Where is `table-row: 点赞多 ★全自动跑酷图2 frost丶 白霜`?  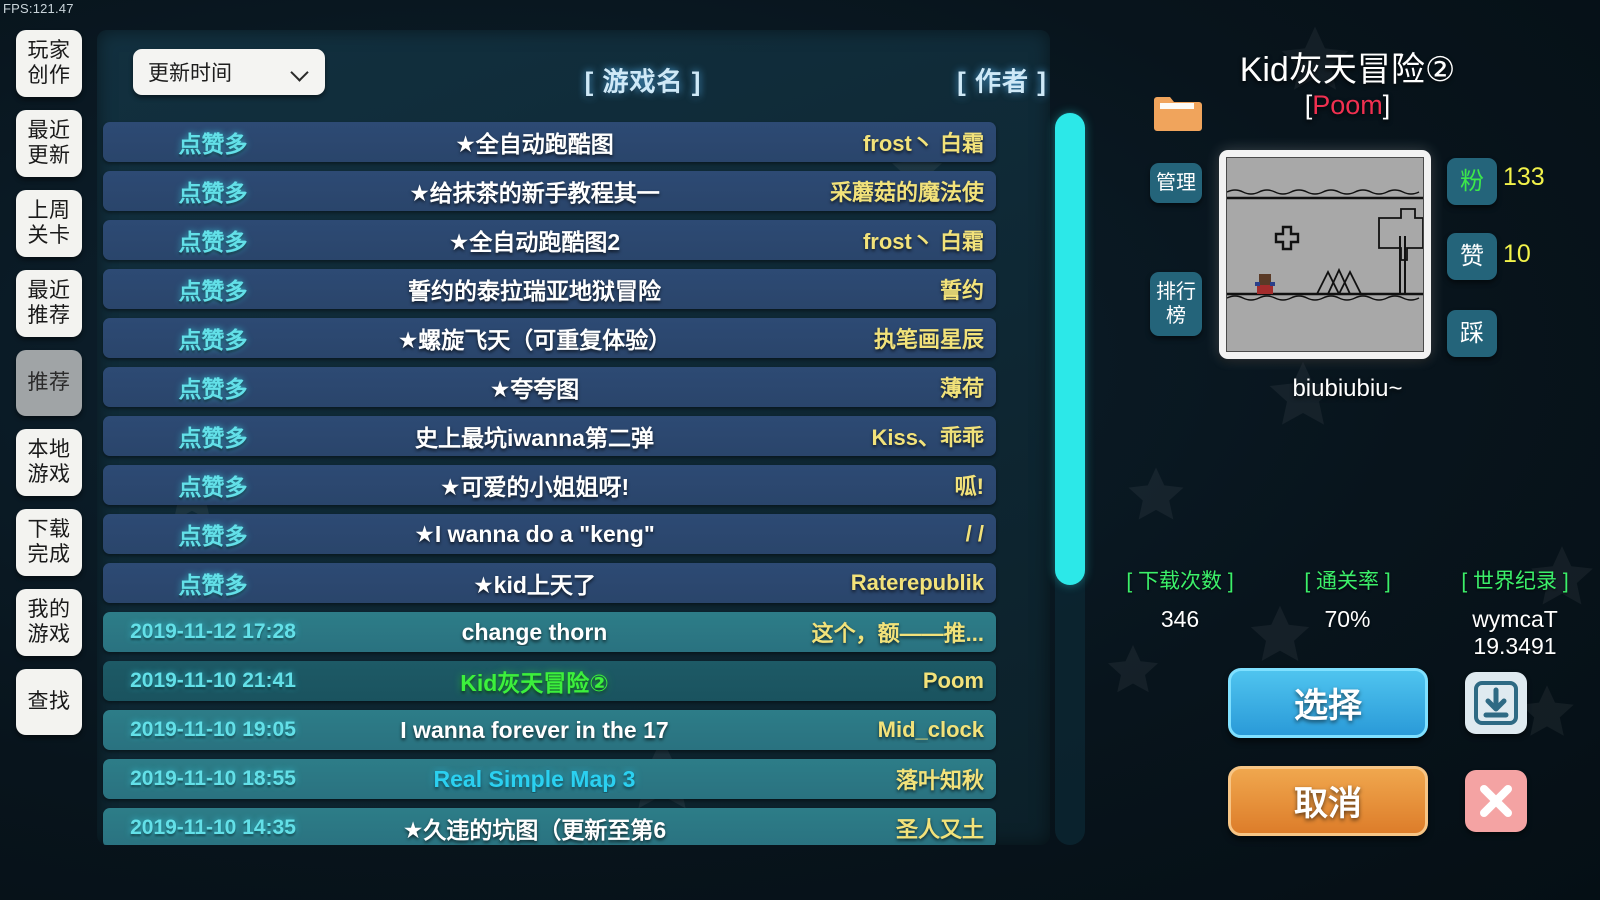
table-row: 点赞多 ★全自动跑酷图2 frost丶 白霜 is located at coordinates (549, 240).